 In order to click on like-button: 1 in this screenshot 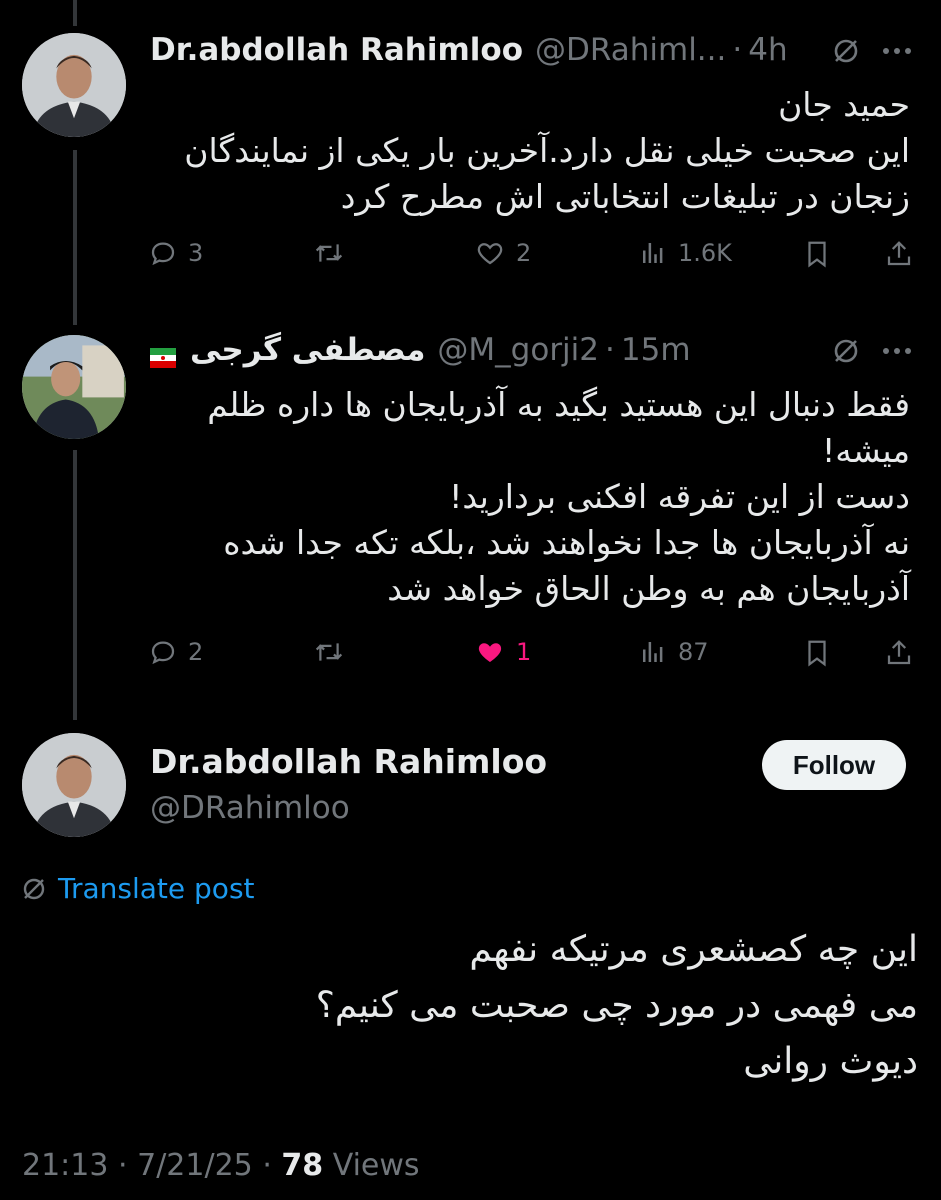, I will do `click(502, 652)`.